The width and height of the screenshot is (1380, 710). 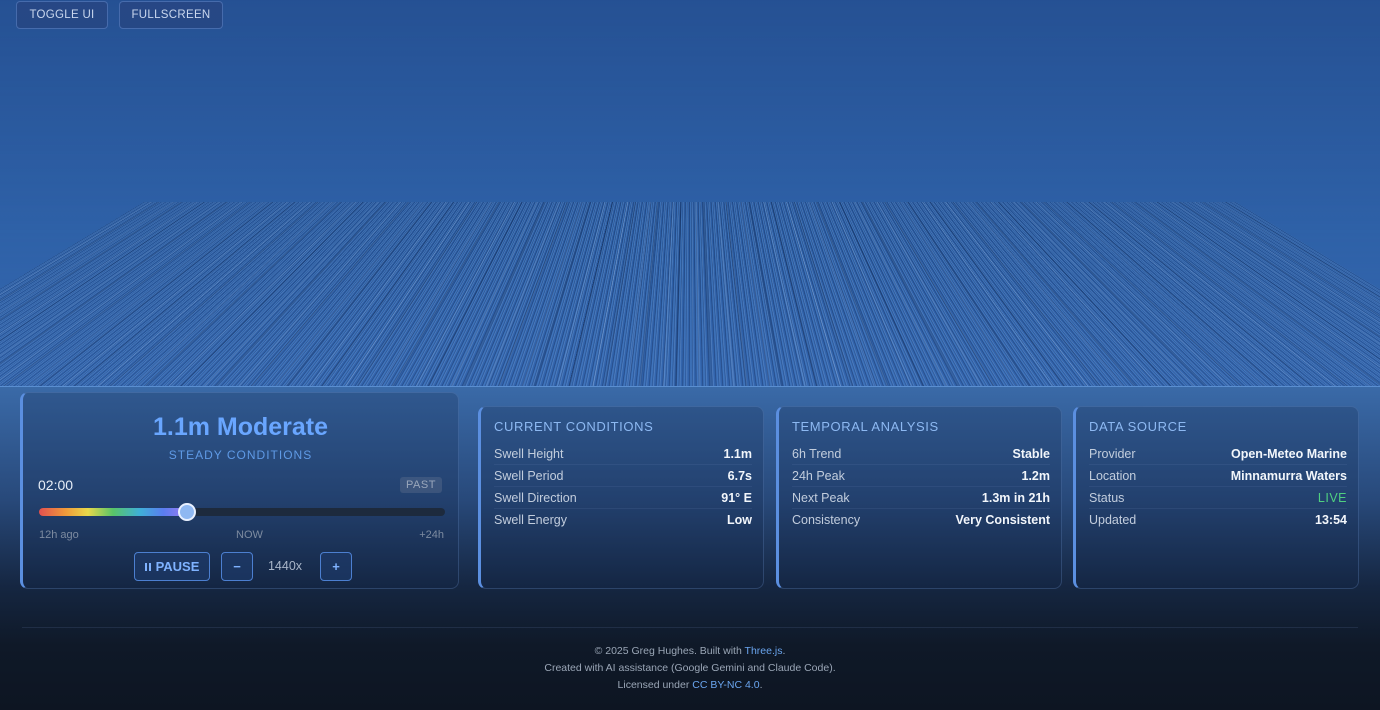 What do you see at coordinates (1138, 426) in the screenshot?
I see `data-source-title: DATA SOURCE` at bounding box center [1138, 426].